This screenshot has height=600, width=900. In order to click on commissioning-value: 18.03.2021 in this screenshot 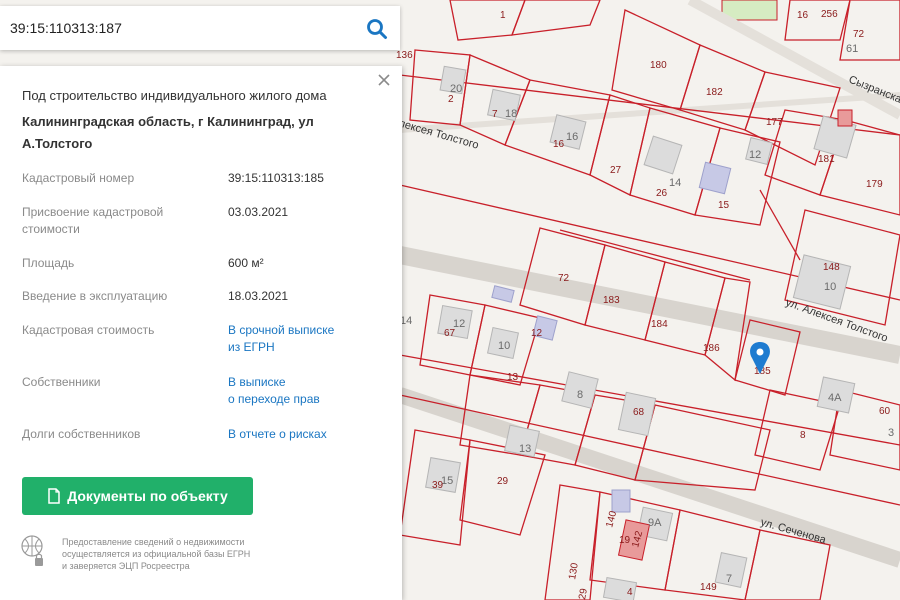, I will do `click(258, 296)`.